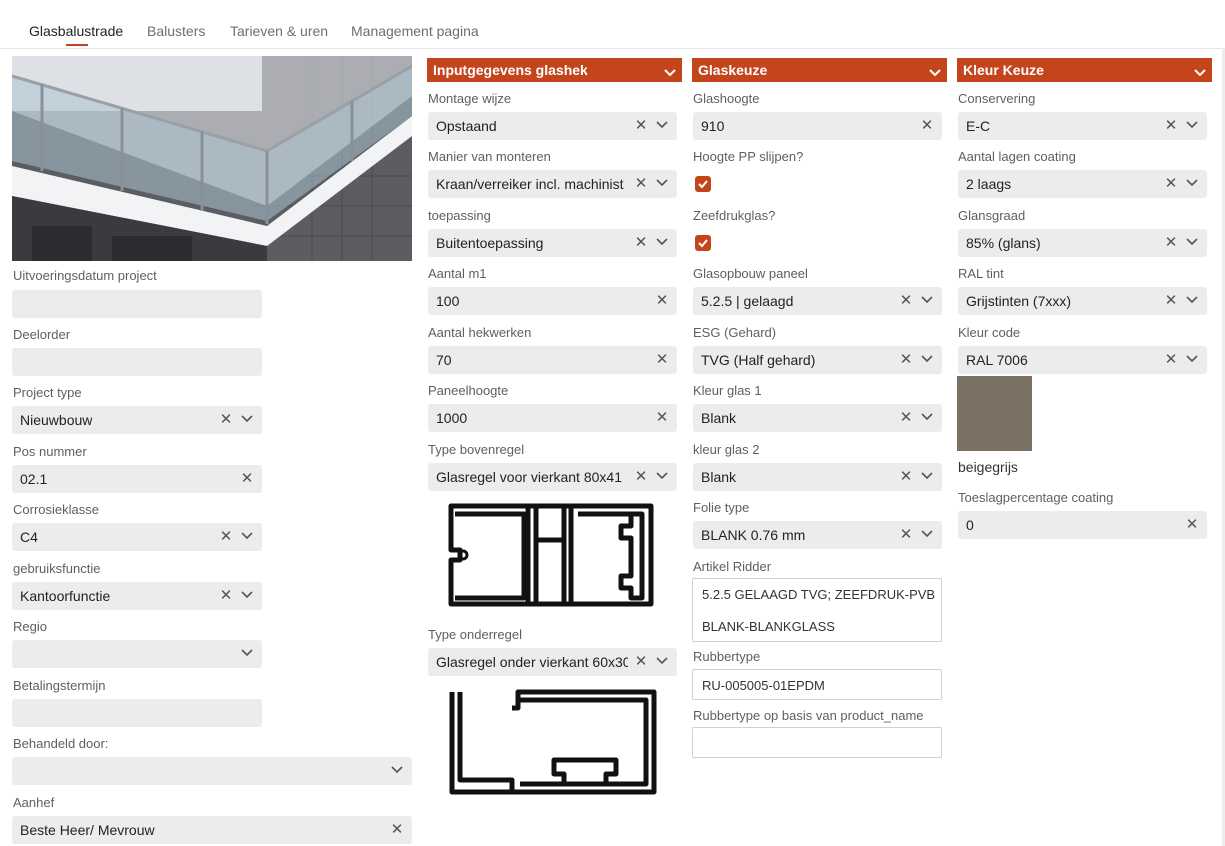 This screenshot has height=846, width=1225. I want to click on glansgraad-select: 85% (glans) ✕, so click(1082, 243).